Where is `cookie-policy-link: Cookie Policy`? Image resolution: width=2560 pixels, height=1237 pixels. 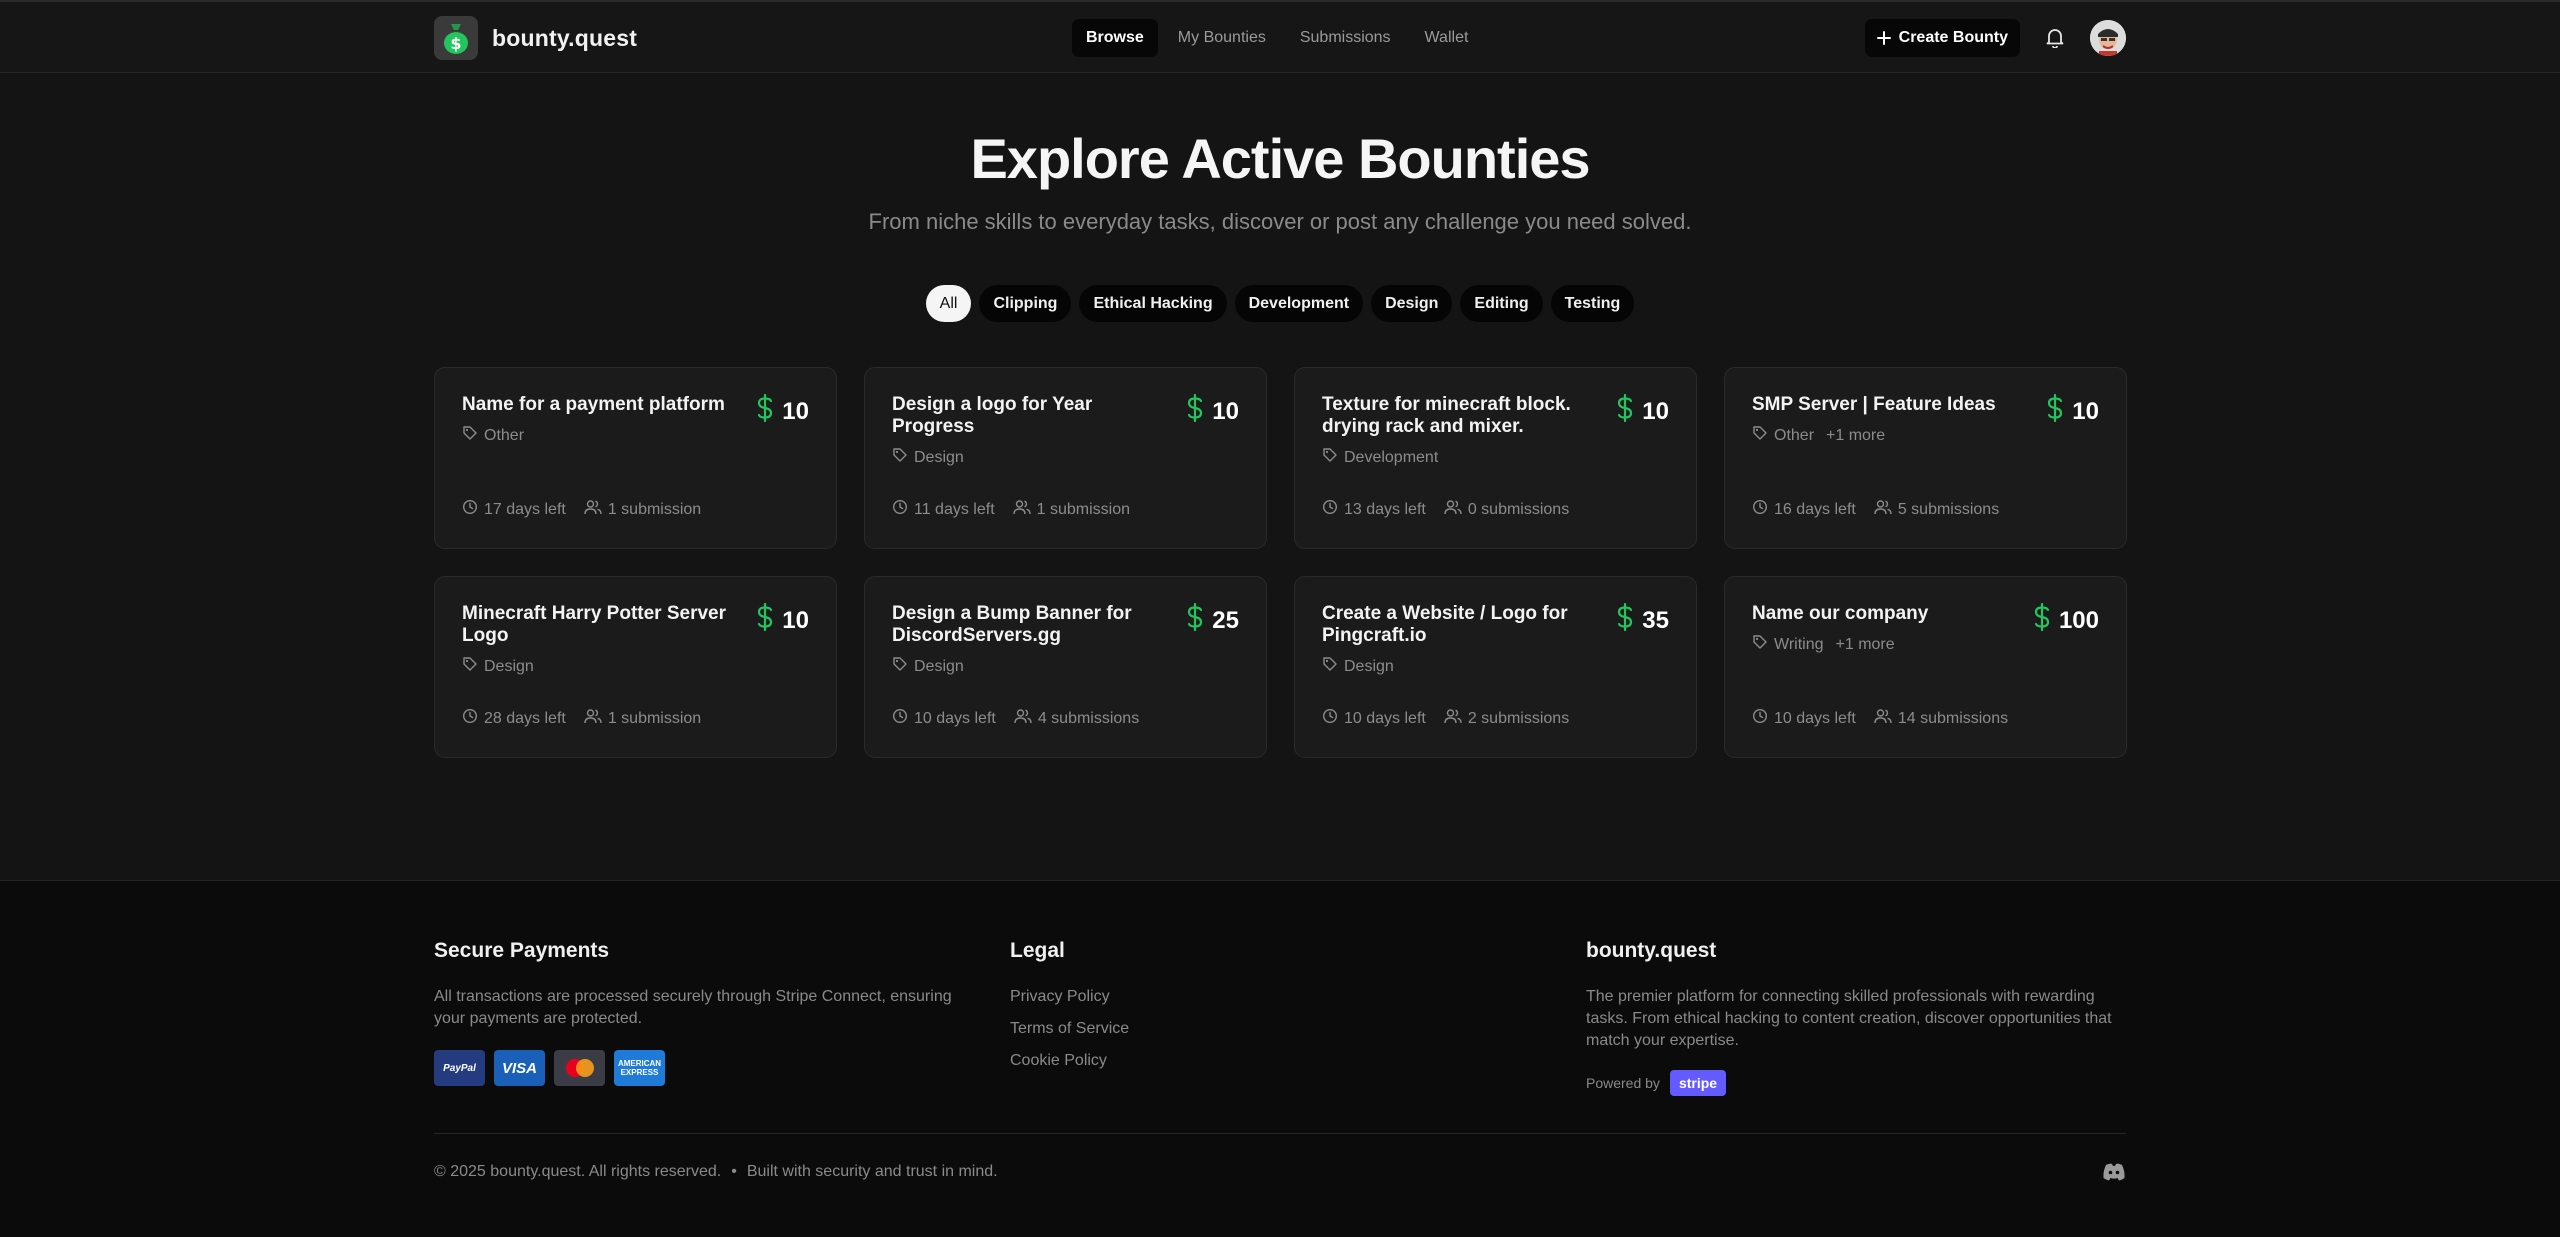 cookie-policy-link: Cookie Policy is located at coordinates (1160, 1061).